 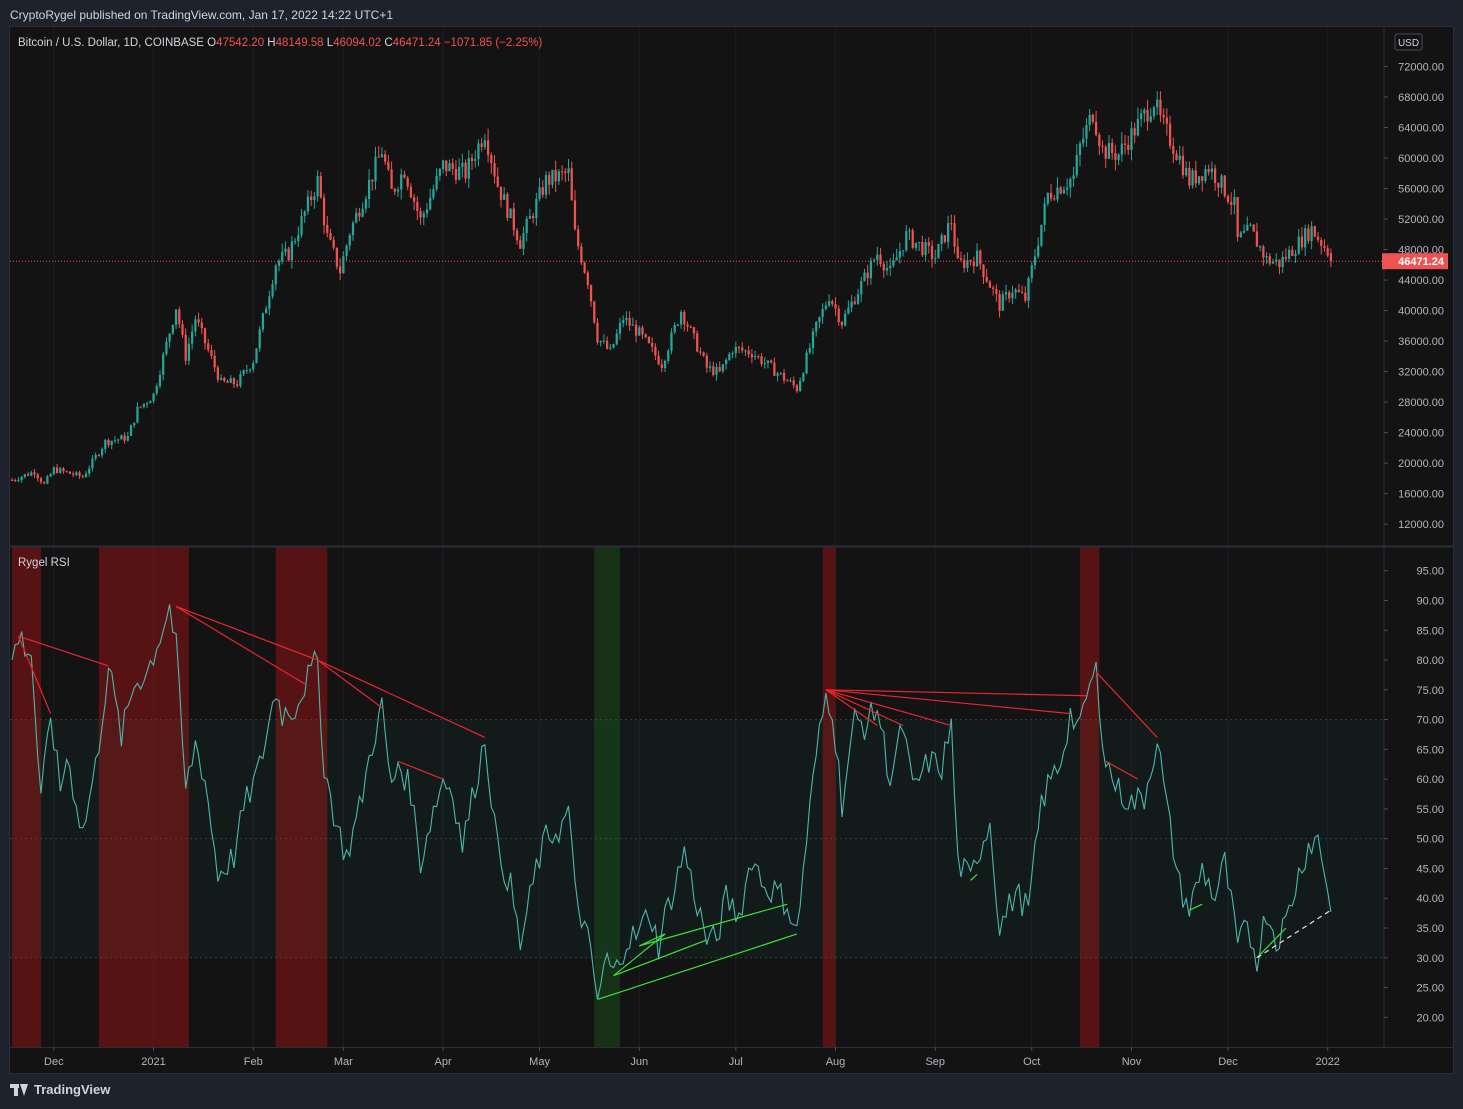 I want to click on rsi-tick-label: 35.00, so click(x=1430, y=929).